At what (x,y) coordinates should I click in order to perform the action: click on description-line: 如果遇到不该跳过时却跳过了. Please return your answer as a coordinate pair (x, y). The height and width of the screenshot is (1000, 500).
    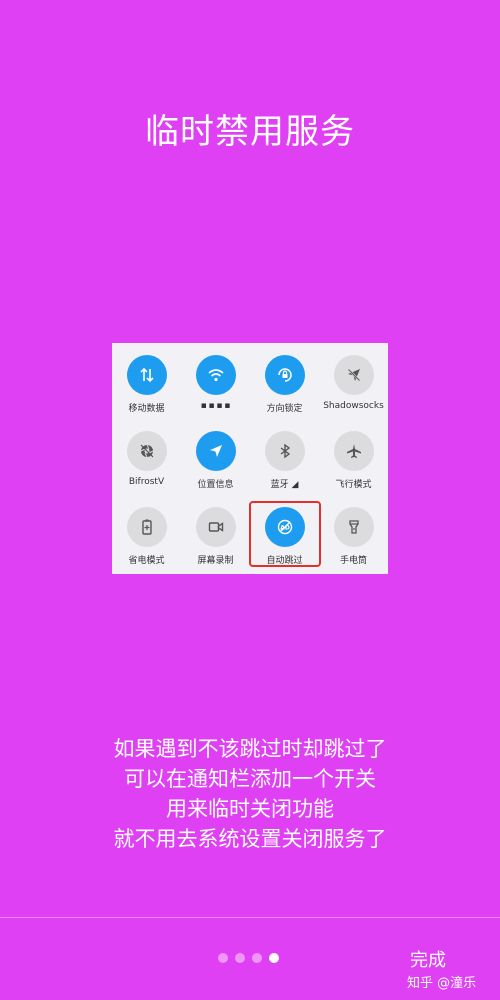
    Looking at the image, I should click on (250, 749).